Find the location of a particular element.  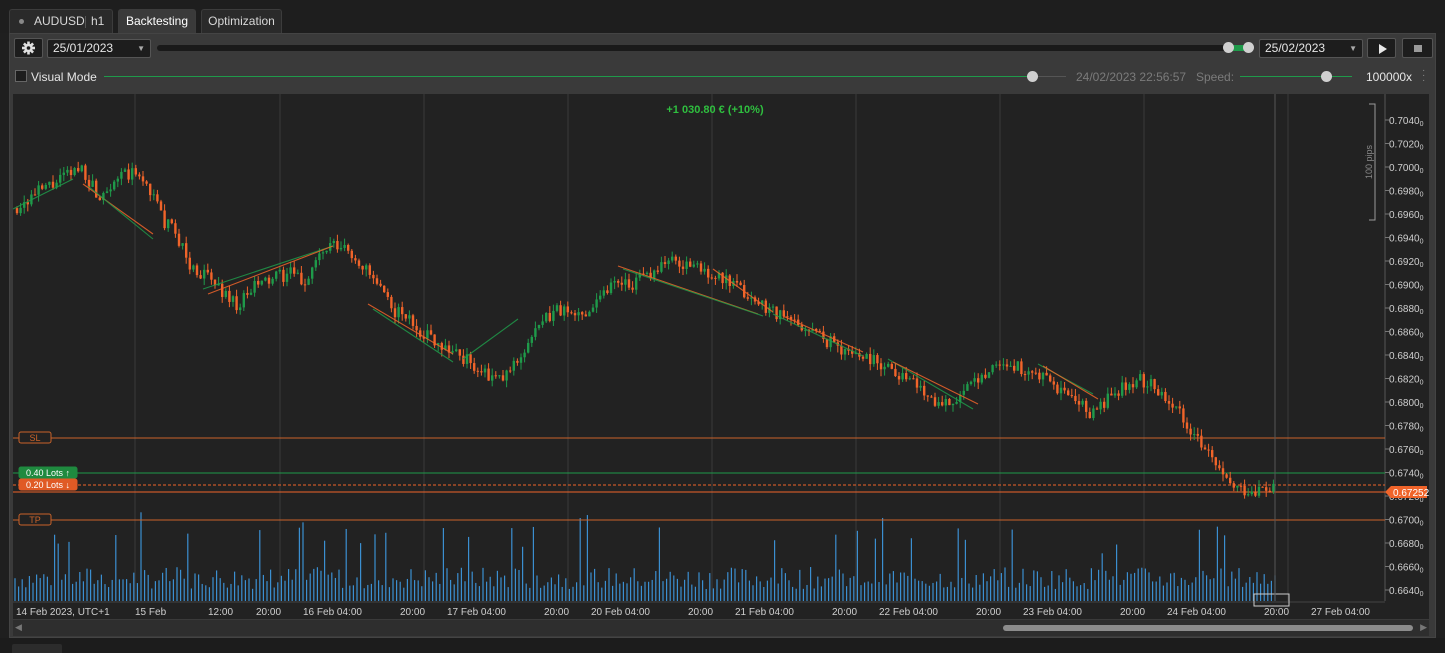

price-tick-label: 0.66400 is located at coordinates (1406, 592).